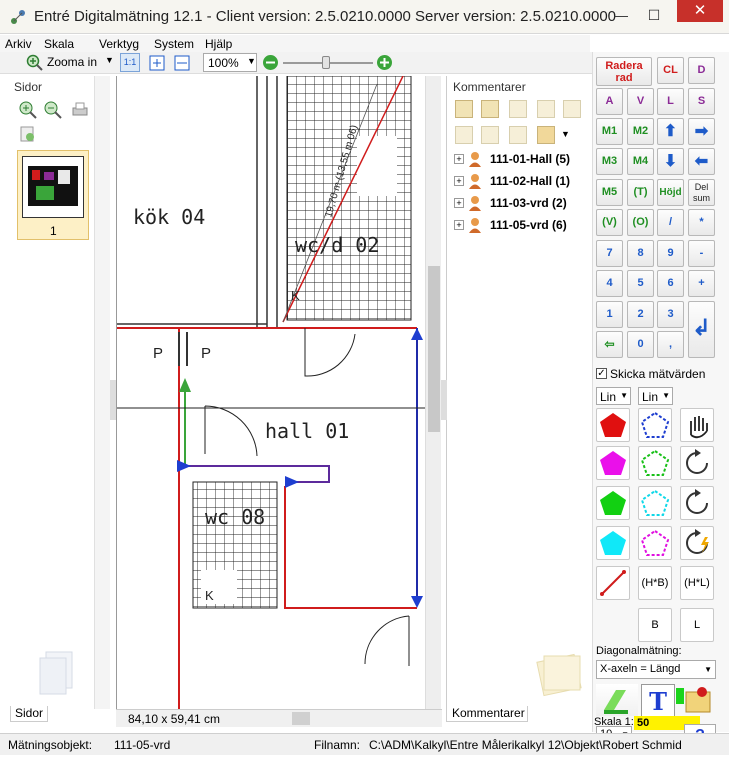 Image resolution: width=729 pixels, height=763 pixels. What do you see at coordinates (640, 192) in the screenshot?
I see `key-t: (T)` at bounding box center [640, 192].